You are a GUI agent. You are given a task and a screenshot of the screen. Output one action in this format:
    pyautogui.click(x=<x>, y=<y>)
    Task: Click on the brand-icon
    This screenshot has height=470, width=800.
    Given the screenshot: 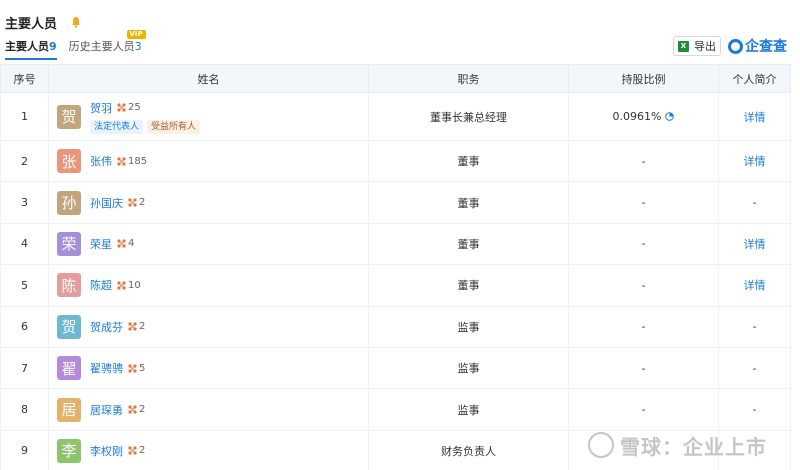 What is the action you would take?
    pyautogui.click(x=735, y=46)
    